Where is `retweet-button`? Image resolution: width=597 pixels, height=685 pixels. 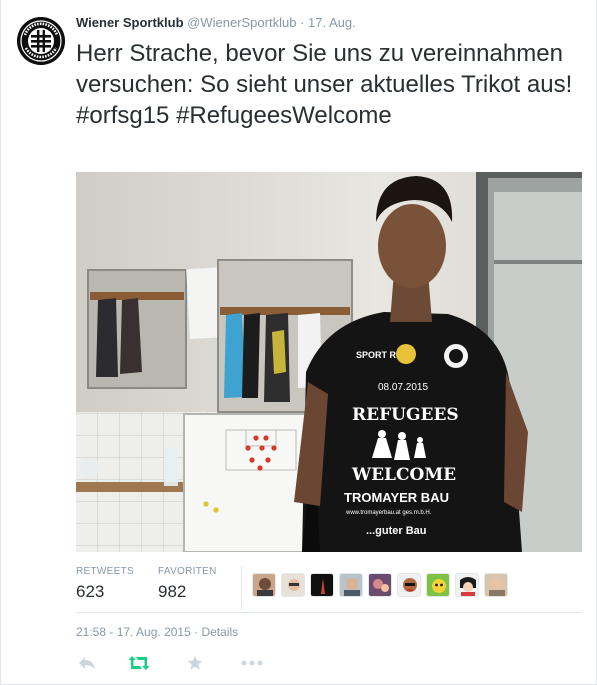
retweet-button is located at coordinates (139, 663).